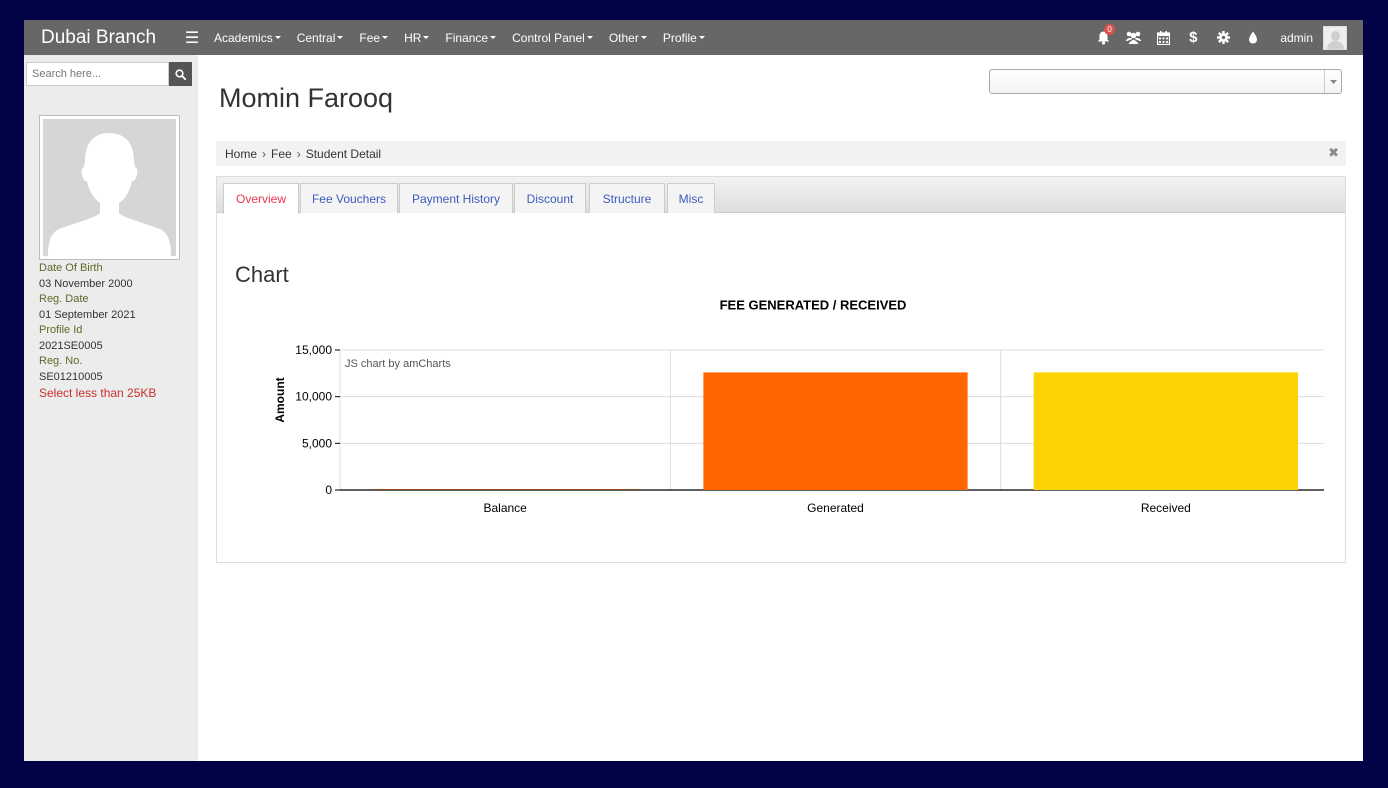  I want to click on reg-no-value: SE01210005, so click(71, 376).